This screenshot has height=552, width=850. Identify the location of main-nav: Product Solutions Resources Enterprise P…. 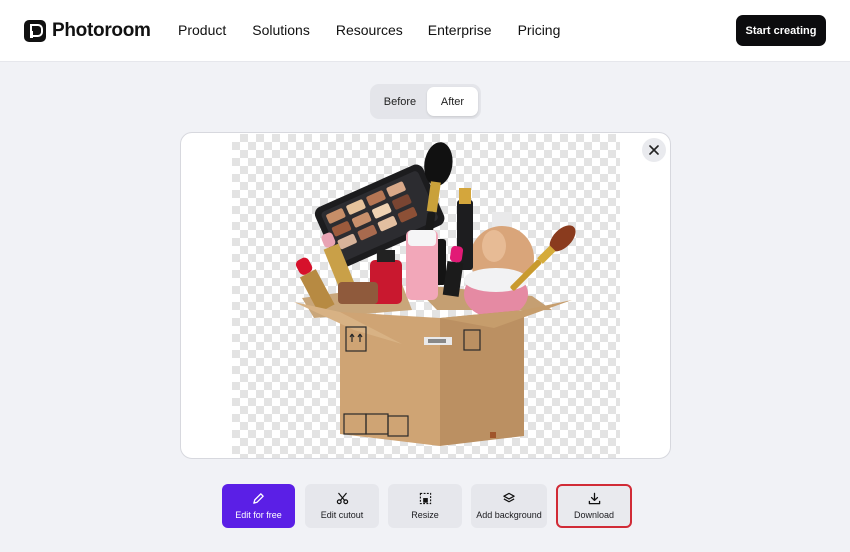
(369, 30).